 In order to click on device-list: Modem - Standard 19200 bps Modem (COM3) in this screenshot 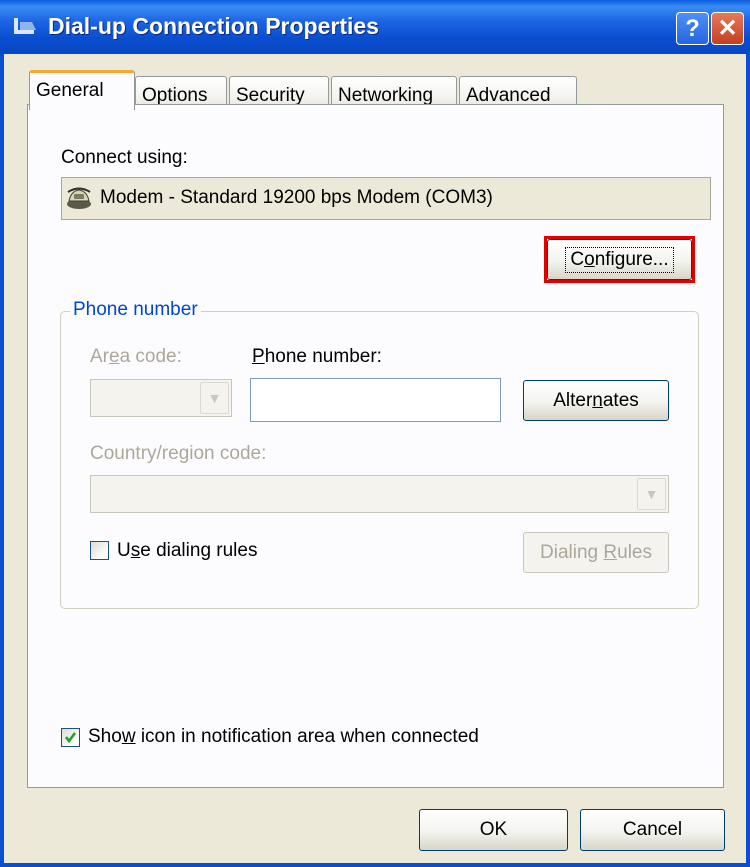, I will do `click(386, 198)`.